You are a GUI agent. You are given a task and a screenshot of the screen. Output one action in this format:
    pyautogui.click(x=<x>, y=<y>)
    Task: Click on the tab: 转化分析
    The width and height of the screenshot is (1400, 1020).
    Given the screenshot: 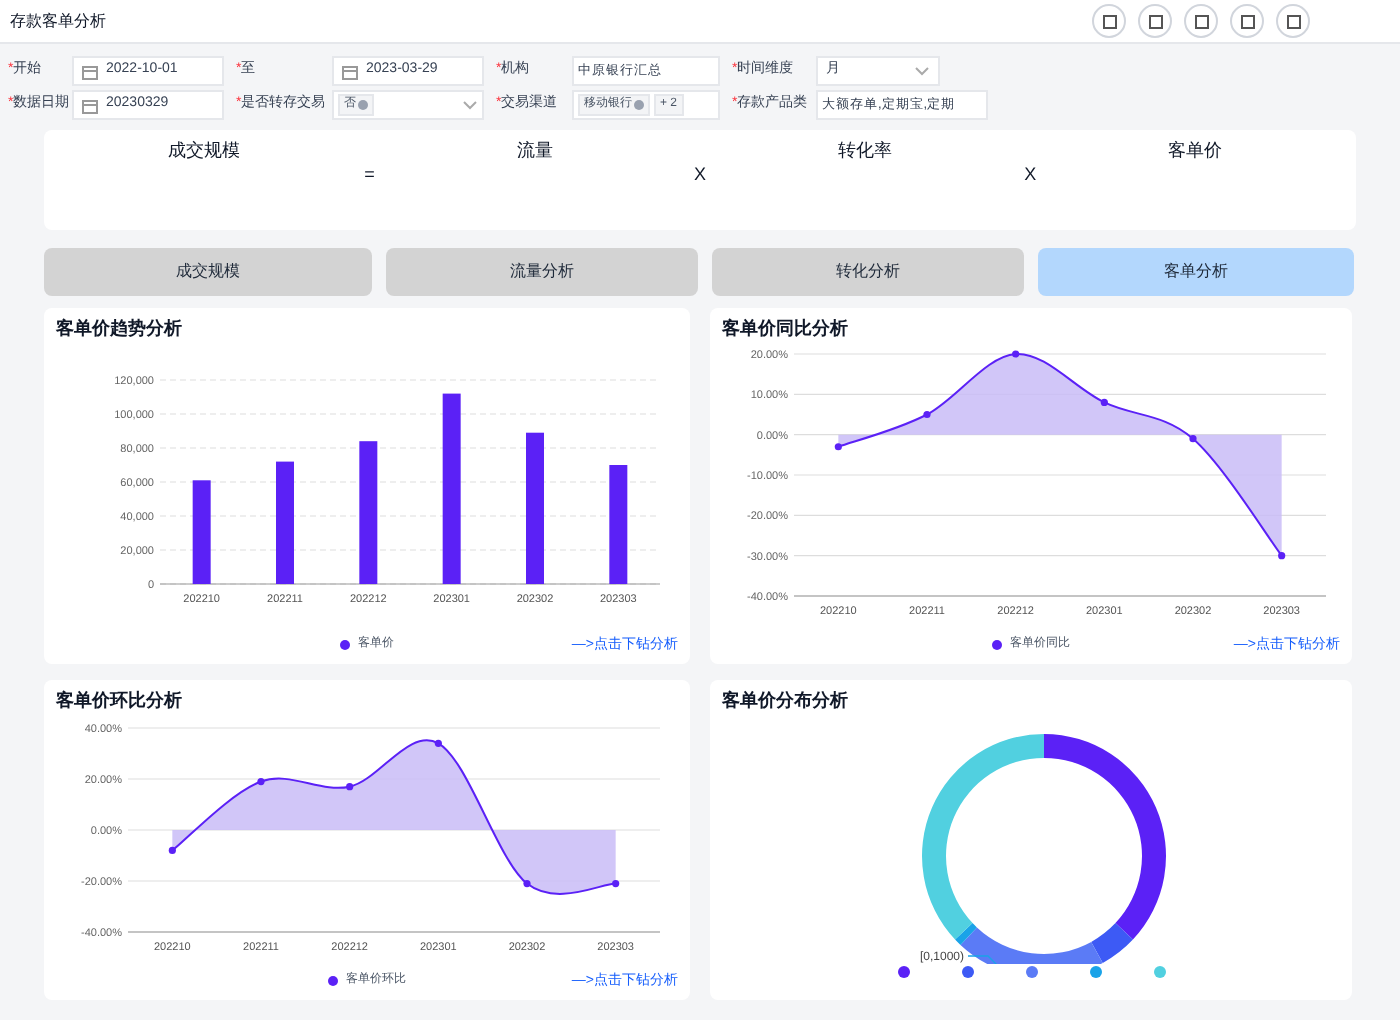 What is the action you would take?
    pyautogui.click(x=868, y=272)
    